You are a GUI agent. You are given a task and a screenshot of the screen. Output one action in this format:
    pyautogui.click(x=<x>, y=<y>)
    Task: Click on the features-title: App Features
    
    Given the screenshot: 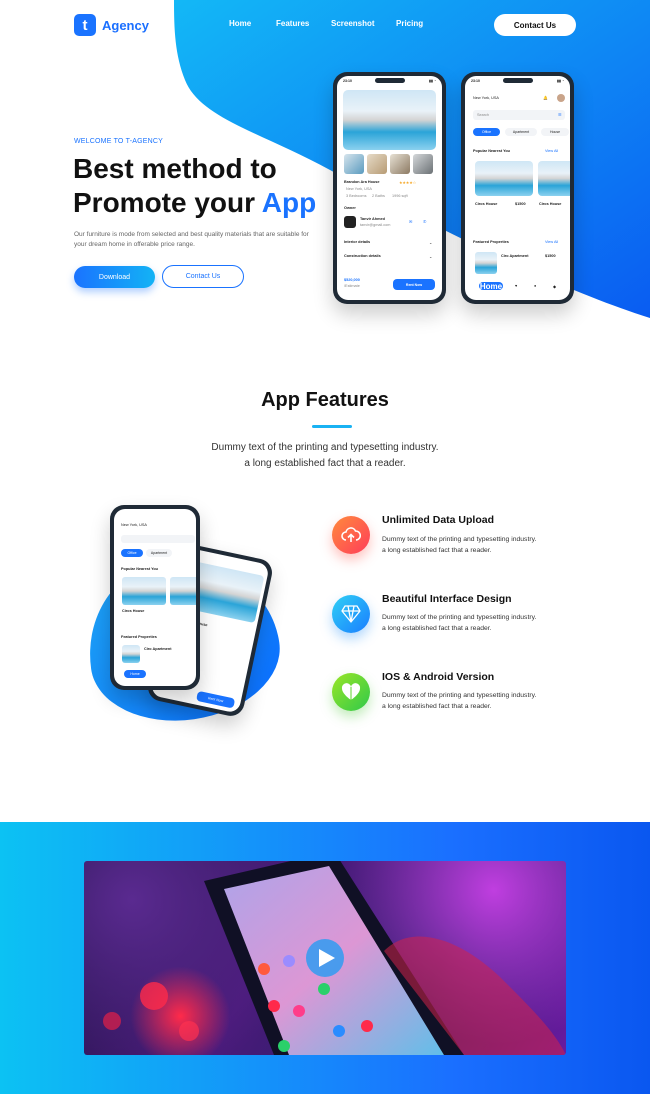 What is the action you would take?
    pyautogui.click(x=325, y=400)
    